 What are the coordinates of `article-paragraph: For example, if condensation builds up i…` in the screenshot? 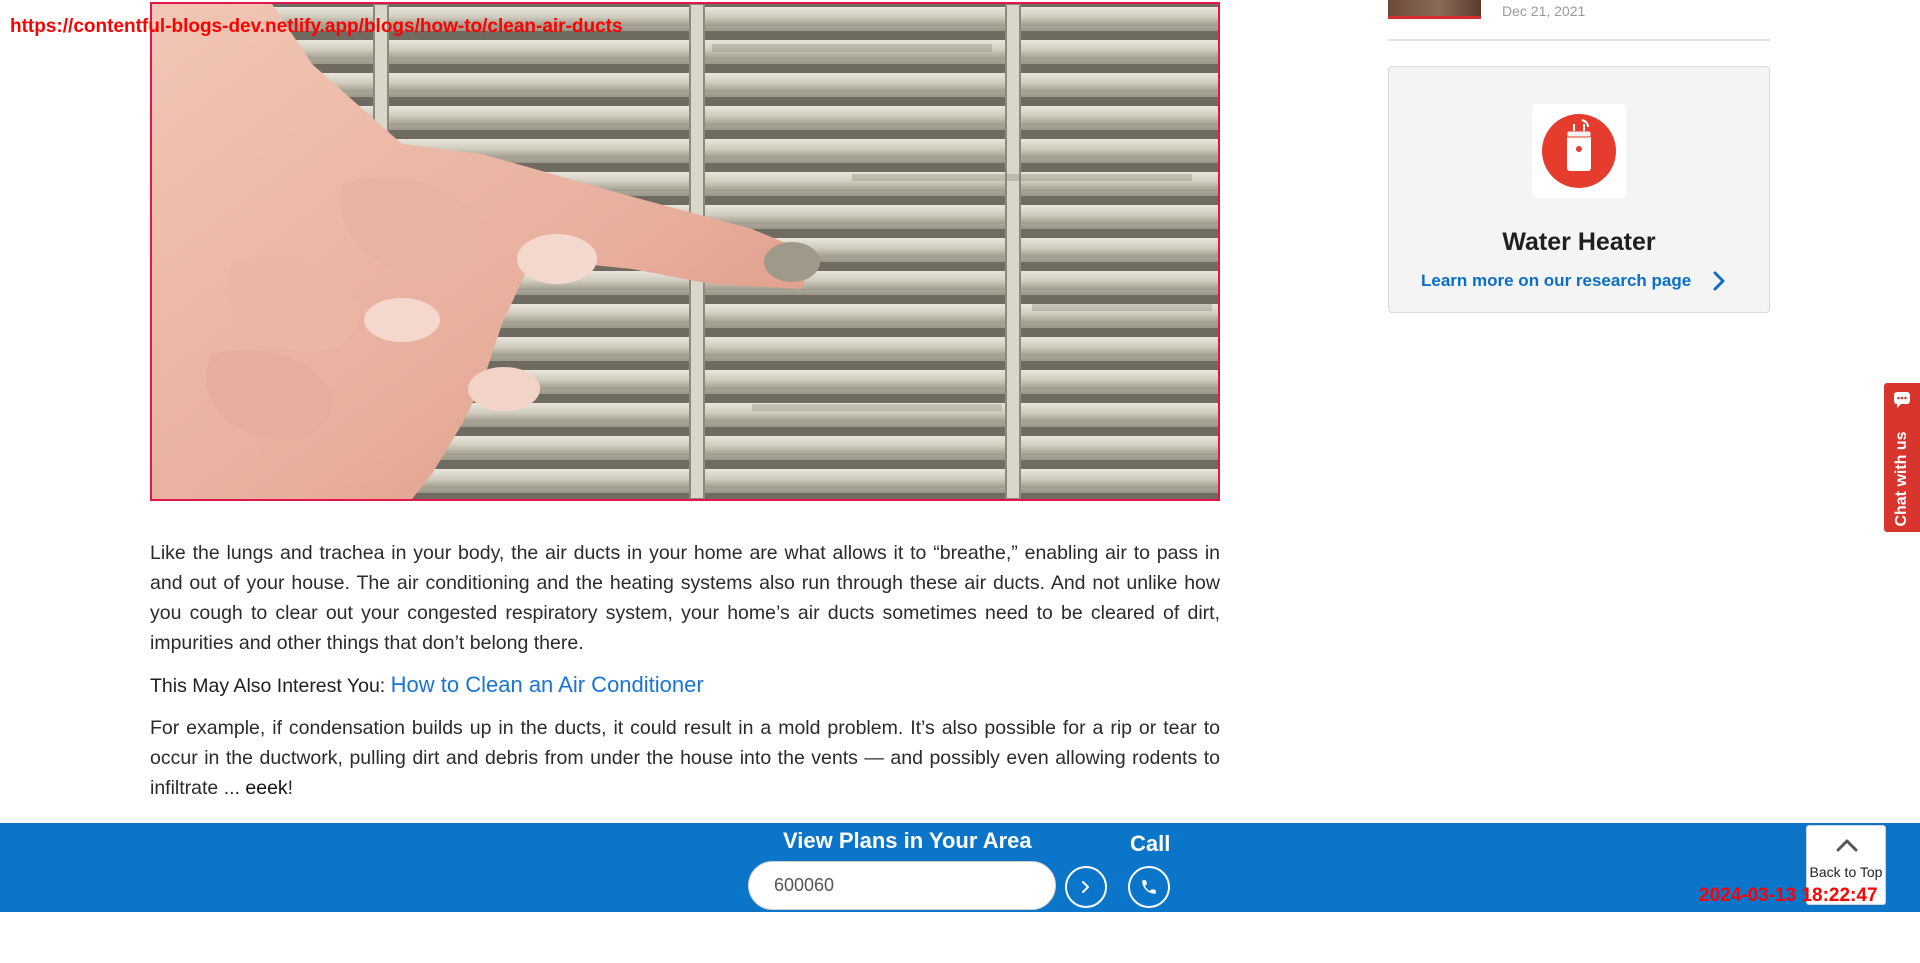 It's located at (685, 758).